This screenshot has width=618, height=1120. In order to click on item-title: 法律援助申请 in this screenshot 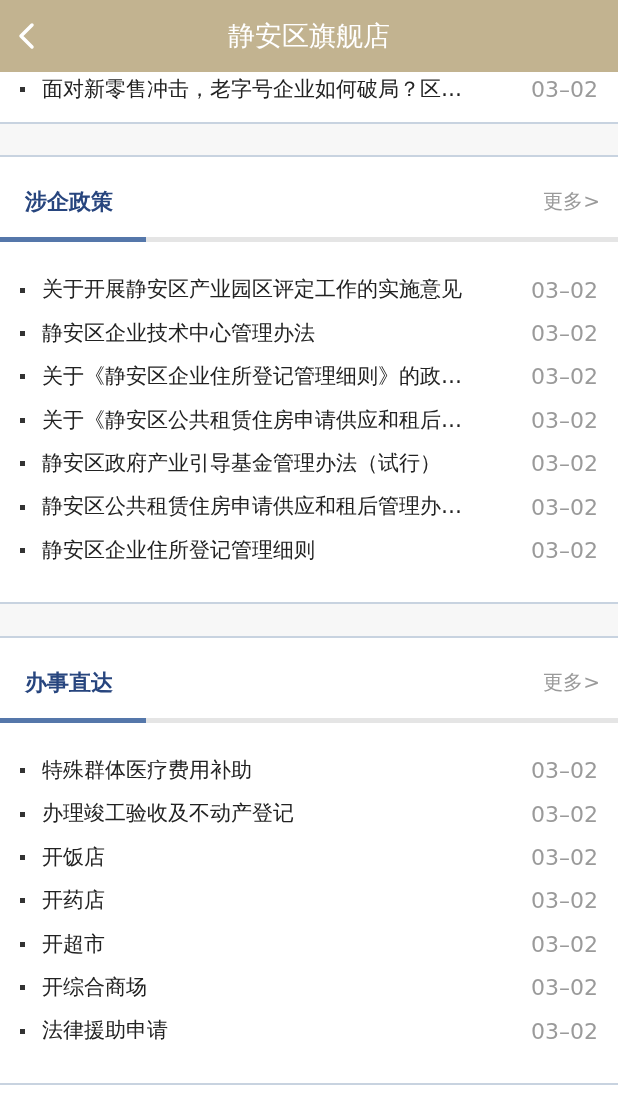, I will do `click(105, 1031)`.